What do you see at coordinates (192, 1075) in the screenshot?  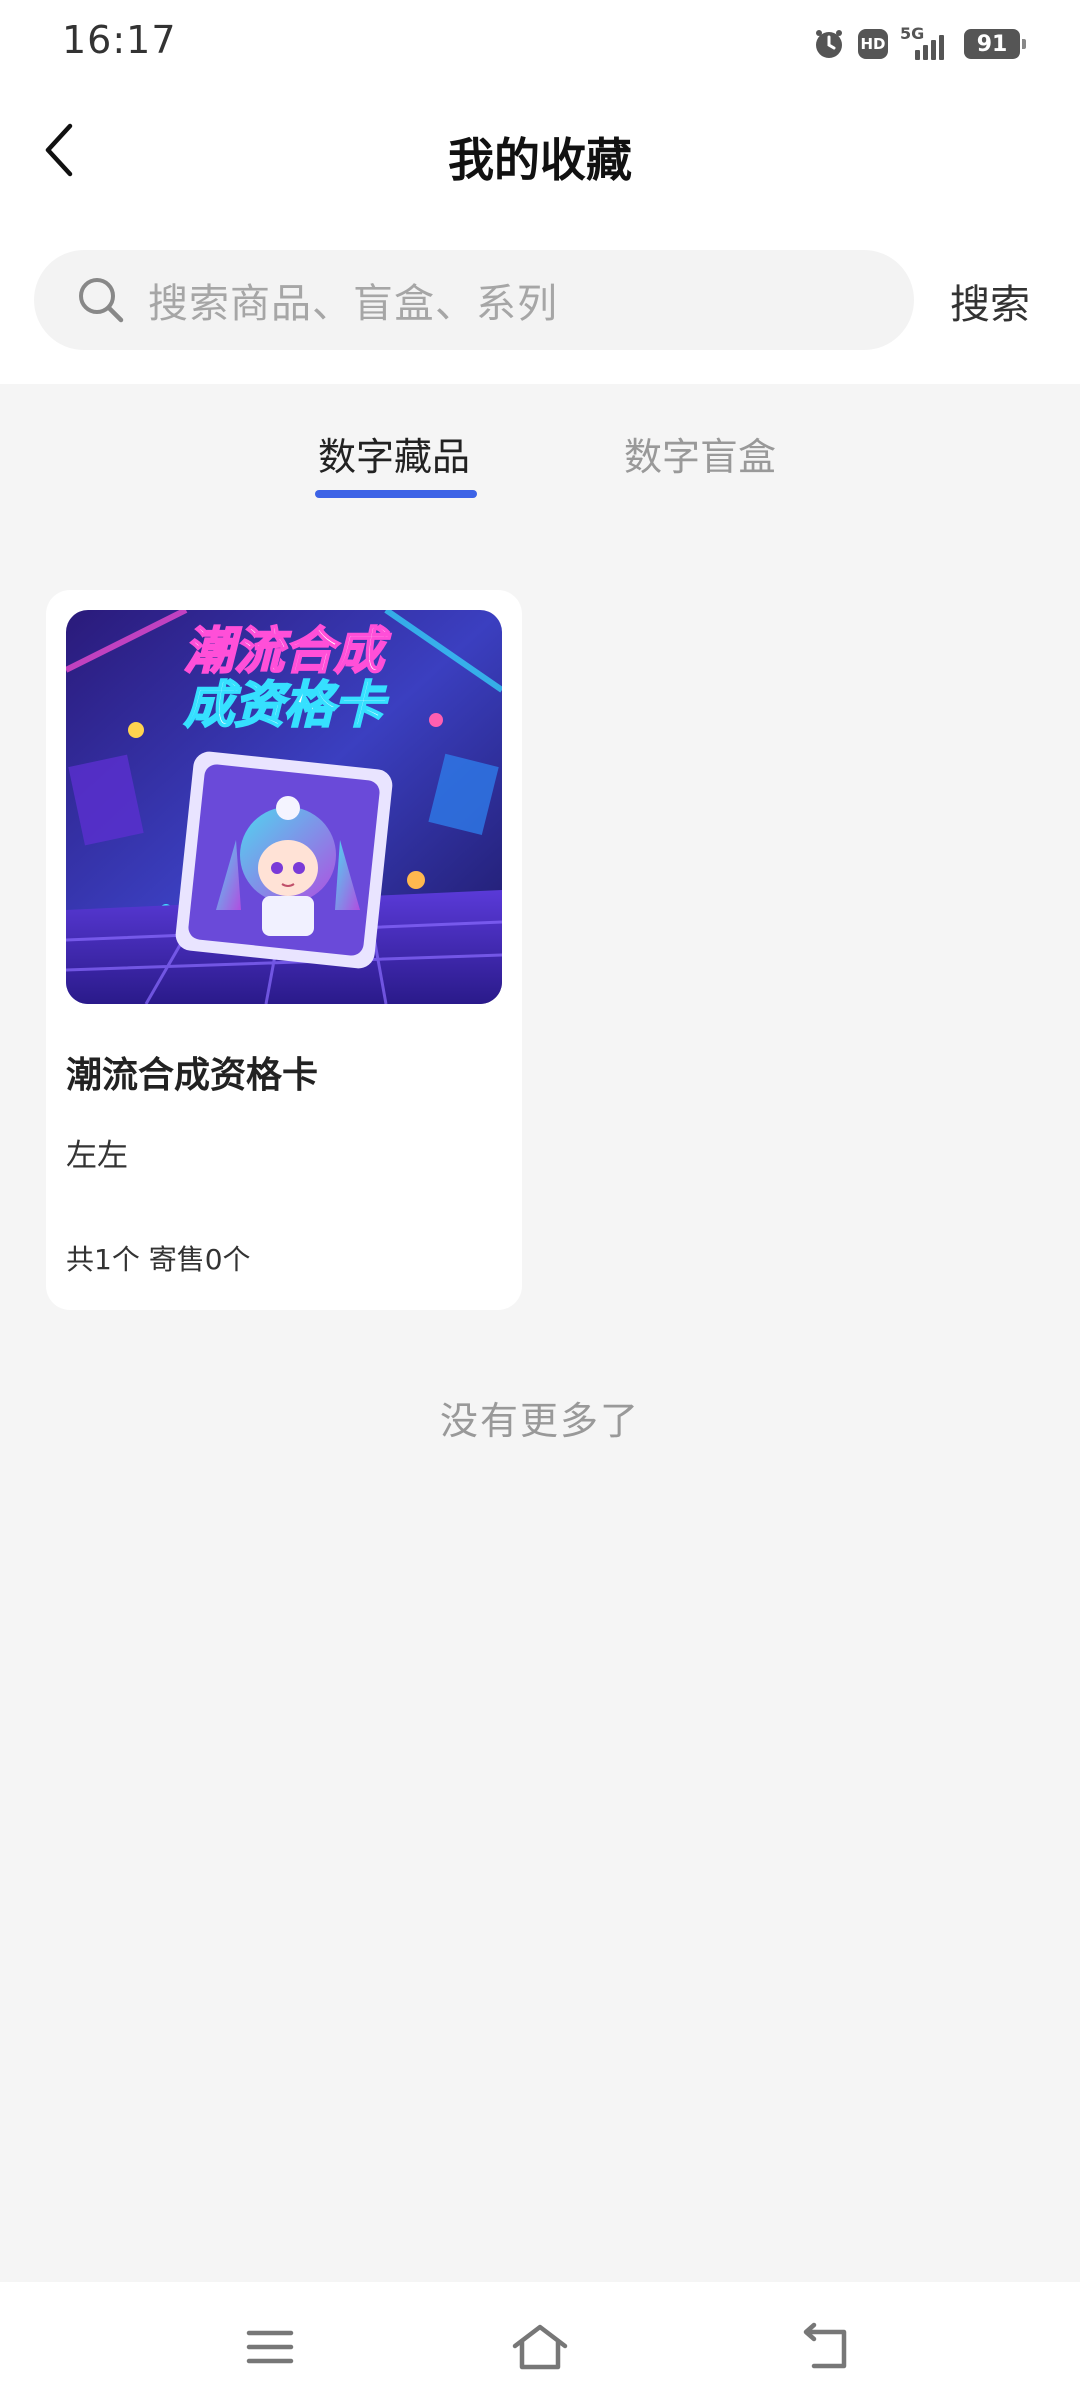 I see `collection-card-title: 潮流合成资格卡` at bounding box center [192, 1075].